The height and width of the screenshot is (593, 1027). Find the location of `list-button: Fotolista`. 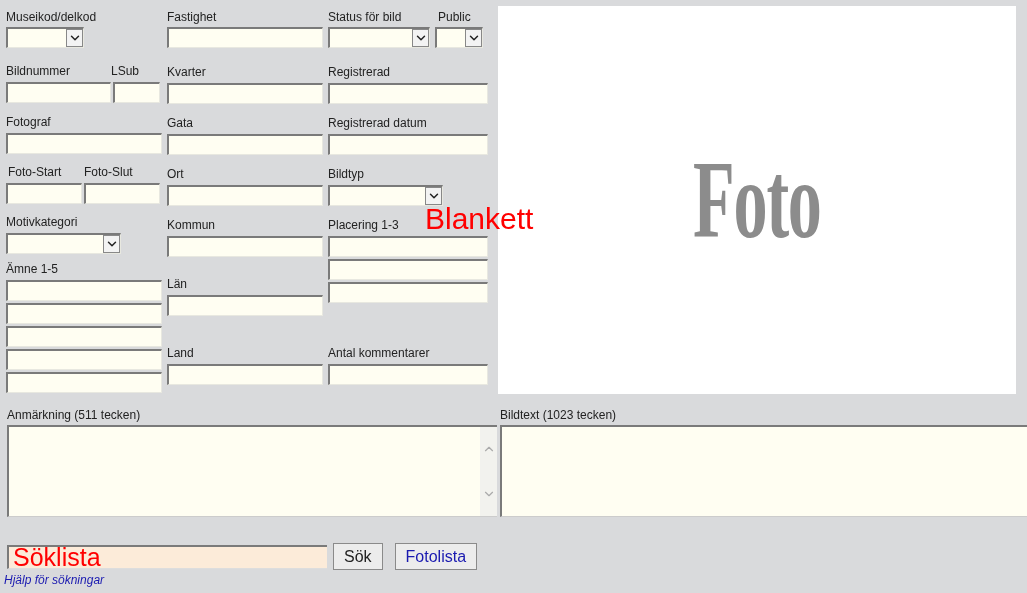

list-button: Fotolista is located at coordinates (436, 556).